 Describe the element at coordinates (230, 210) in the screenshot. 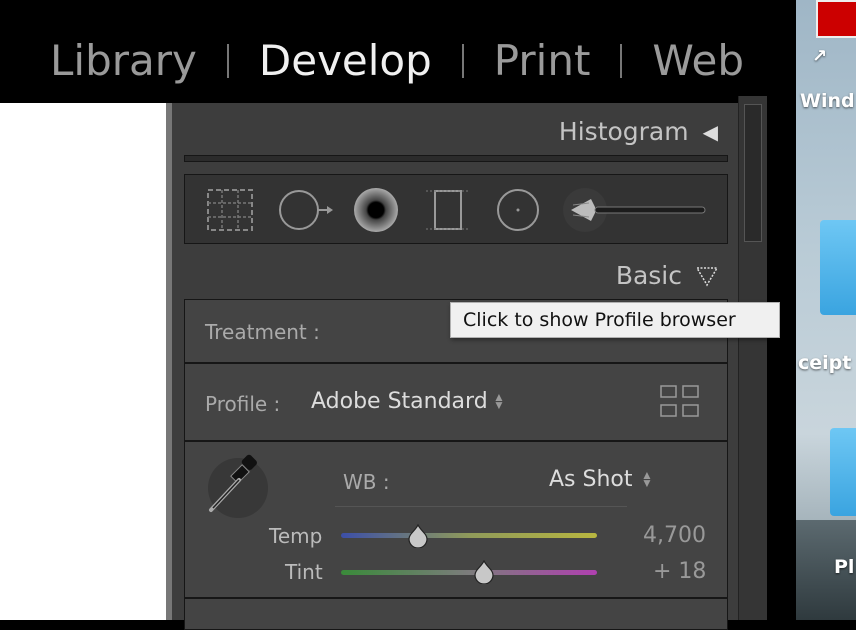

I see `crop-overlay-icon` at that location.